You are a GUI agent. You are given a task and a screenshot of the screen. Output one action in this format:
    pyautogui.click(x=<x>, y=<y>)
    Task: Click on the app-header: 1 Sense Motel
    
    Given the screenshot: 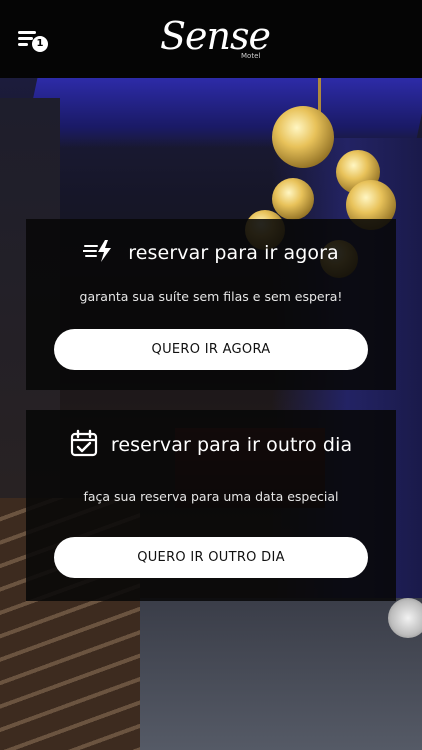 What is the action you would take?
    pyautogui.click(x=211, y=39)
    